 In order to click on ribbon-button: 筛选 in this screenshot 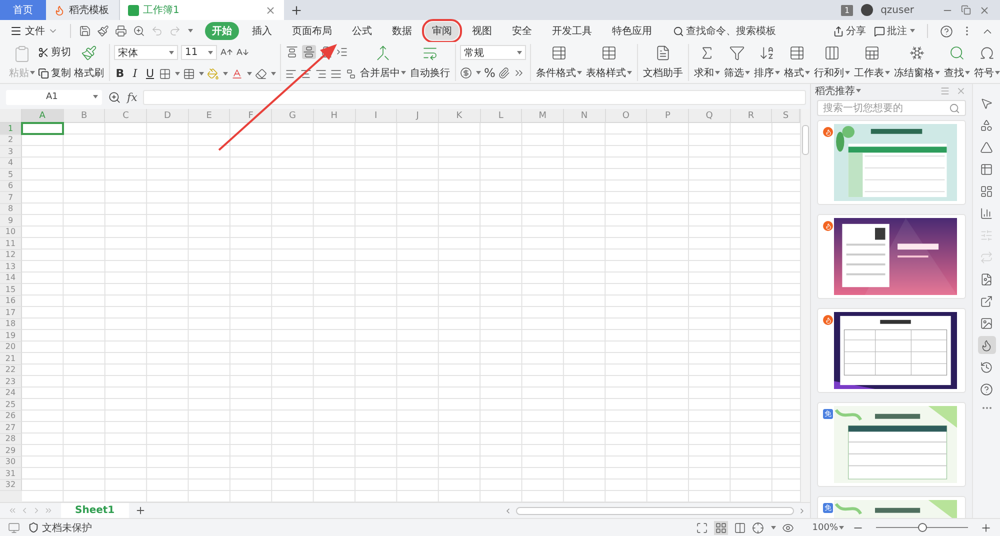, I will do `click(737, 62)`.